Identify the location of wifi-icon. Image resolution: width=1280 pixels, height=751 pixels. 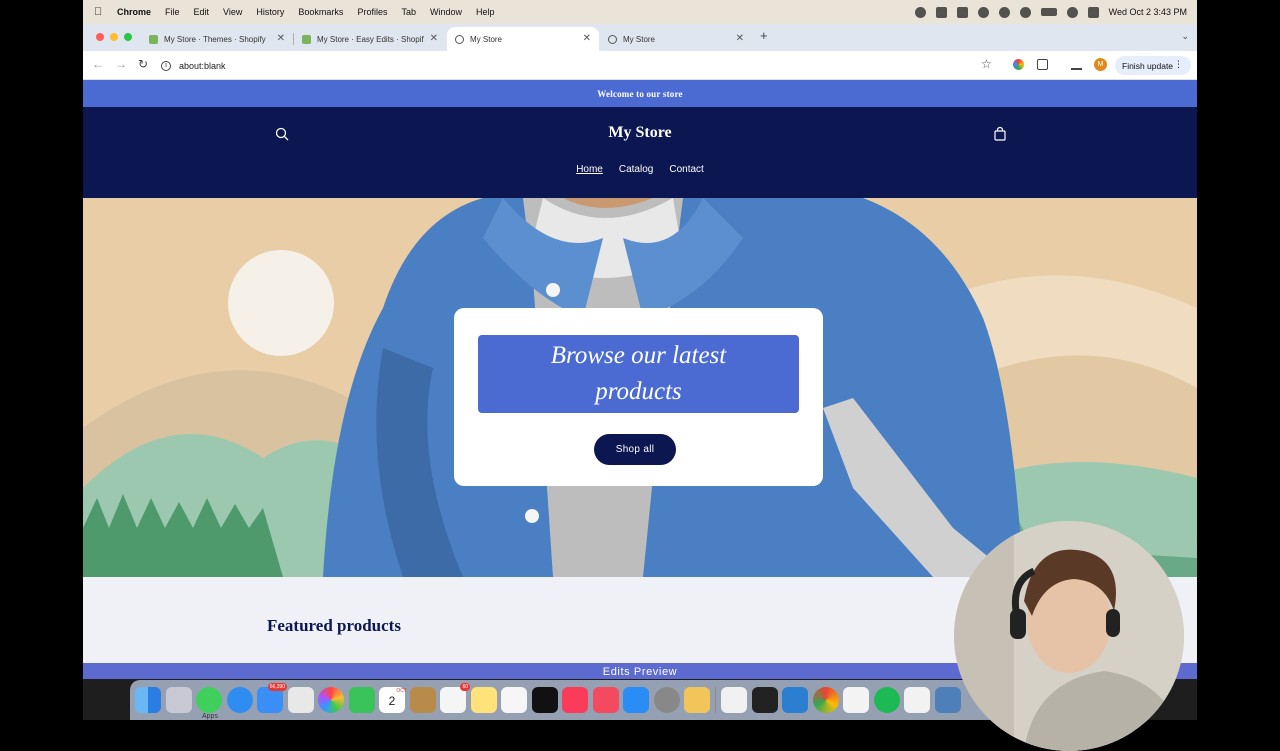
(1004, 12).